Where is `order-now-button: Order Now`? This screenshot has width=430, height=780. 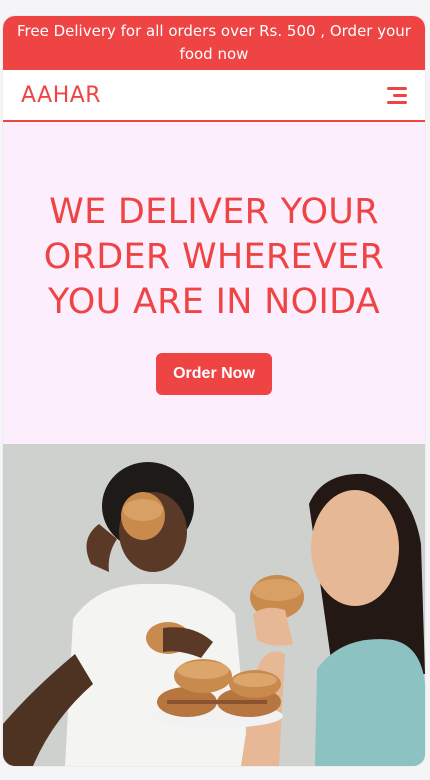 order-now-button: Order Now is located at coordinates (214, 374).